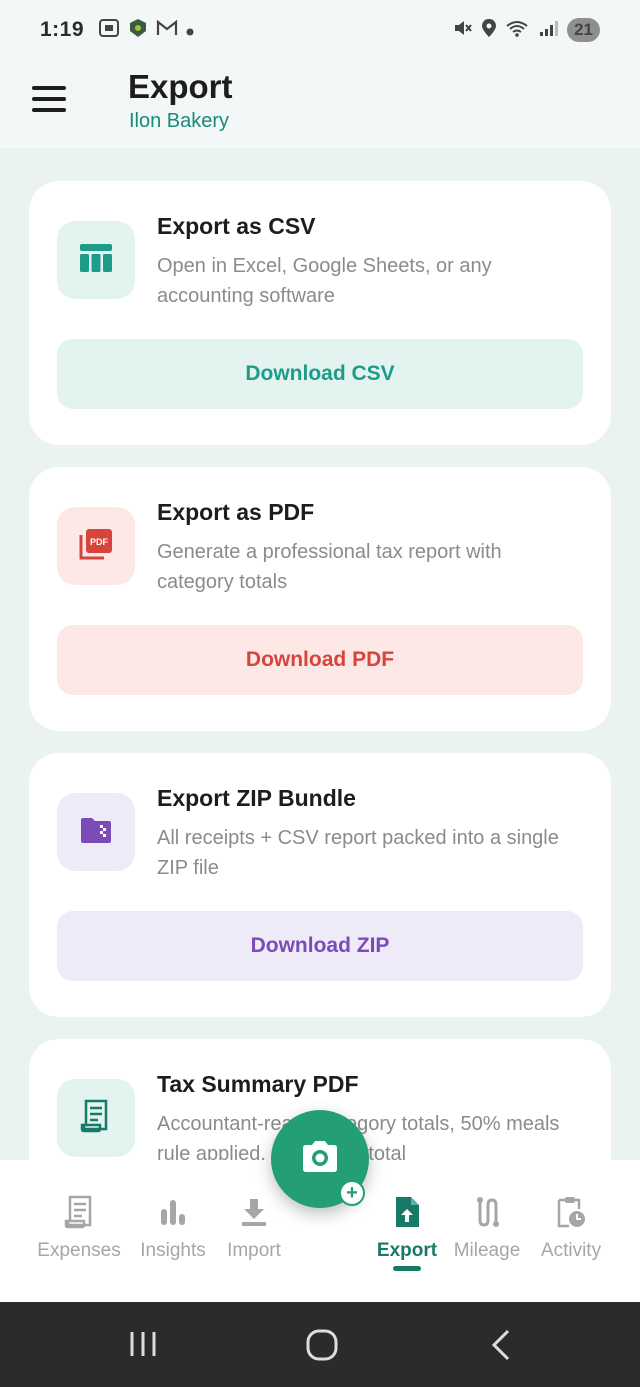 The height and width of the screenshot is (1387, 640). What do you see at coordinates (236, 226) in the screenshot?
I see `card-title: Export as CSV` at bounding box center [236, 226].